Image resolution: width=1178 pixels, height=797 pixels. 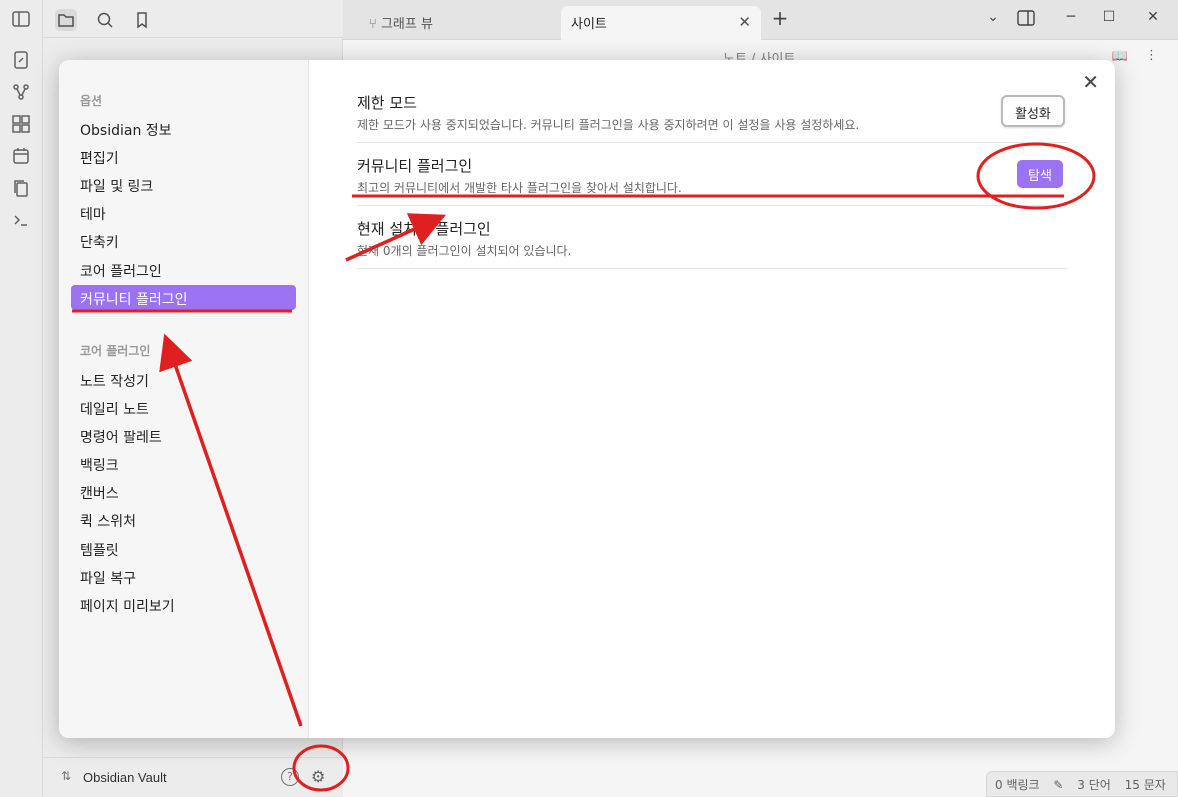 I want to click on setting-description: 최고의 커뮤니티에서 개발한 타사 플러그인을 찾아서 설치합니다., so click(x=519, y=188).